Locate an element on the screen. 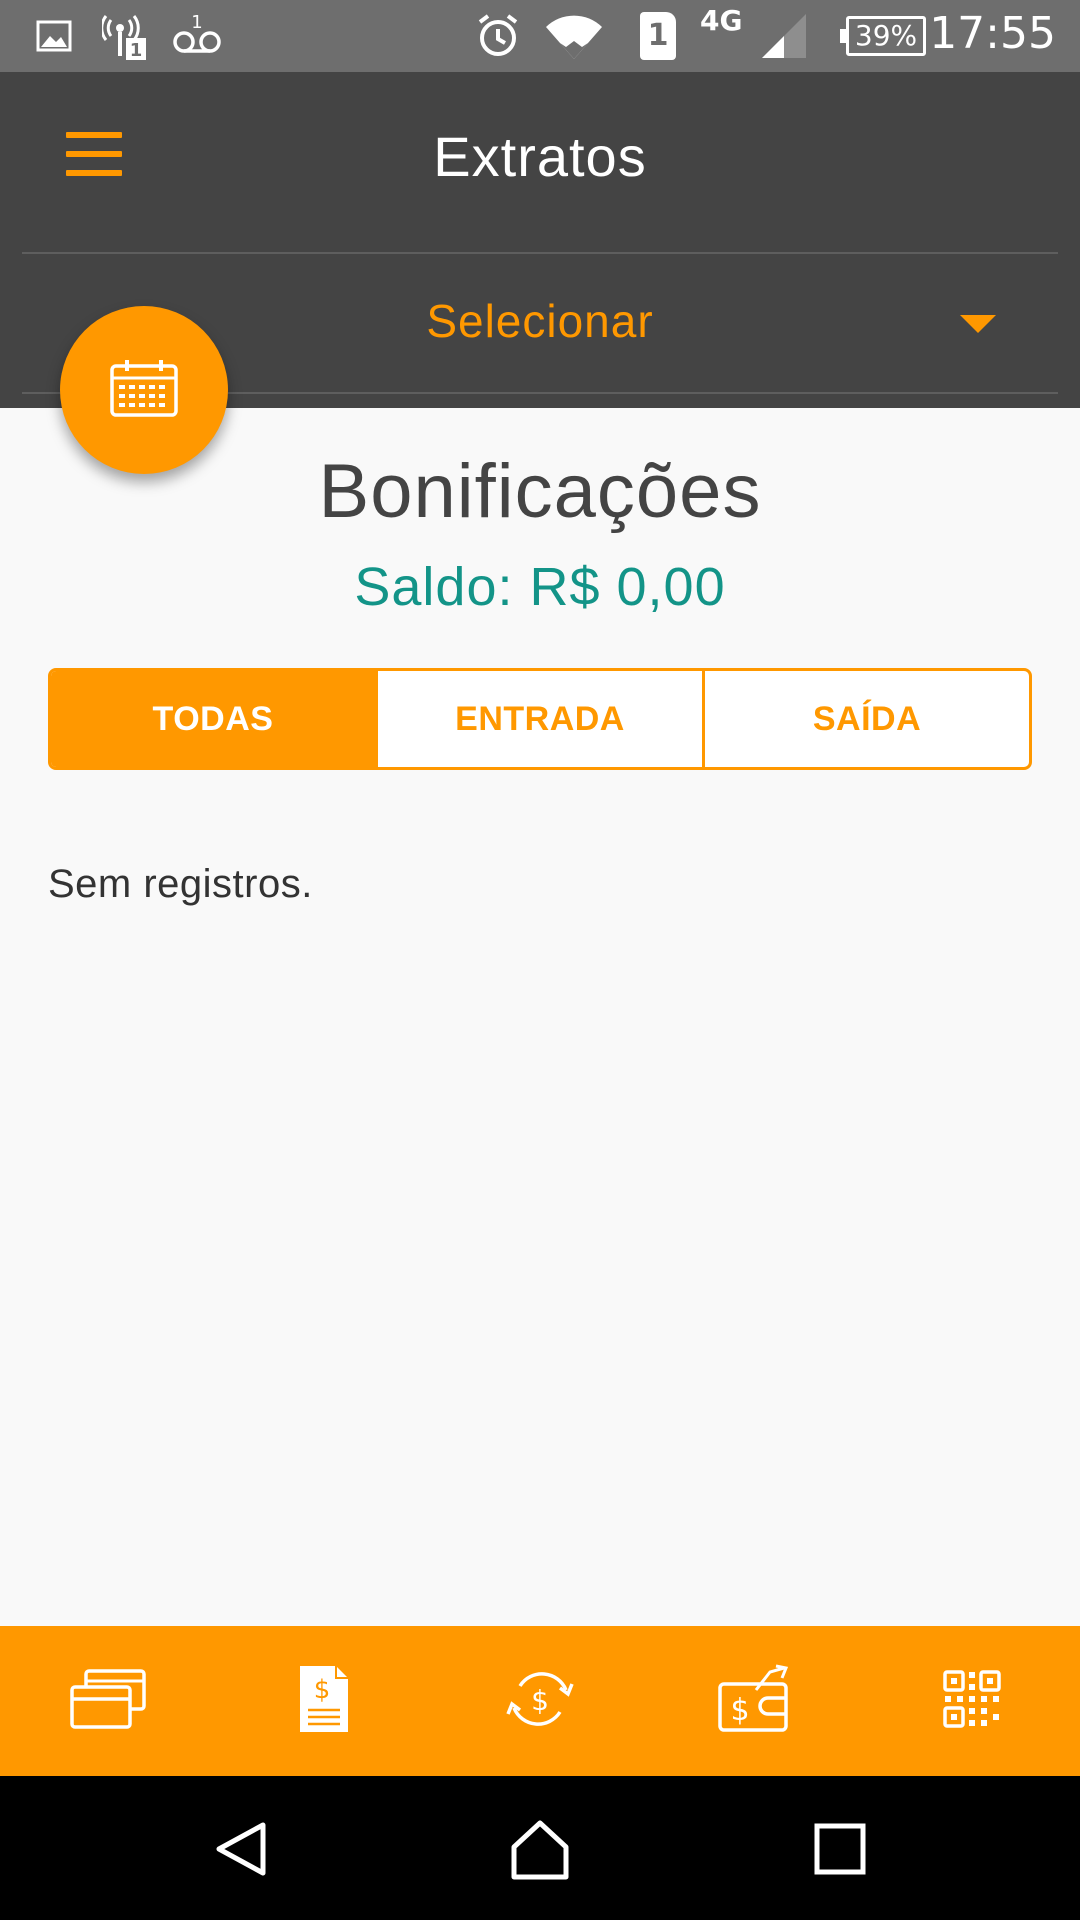 The image size is (1080, 1920). empty-message: Sem registros. is located at coordinates (180, 884).